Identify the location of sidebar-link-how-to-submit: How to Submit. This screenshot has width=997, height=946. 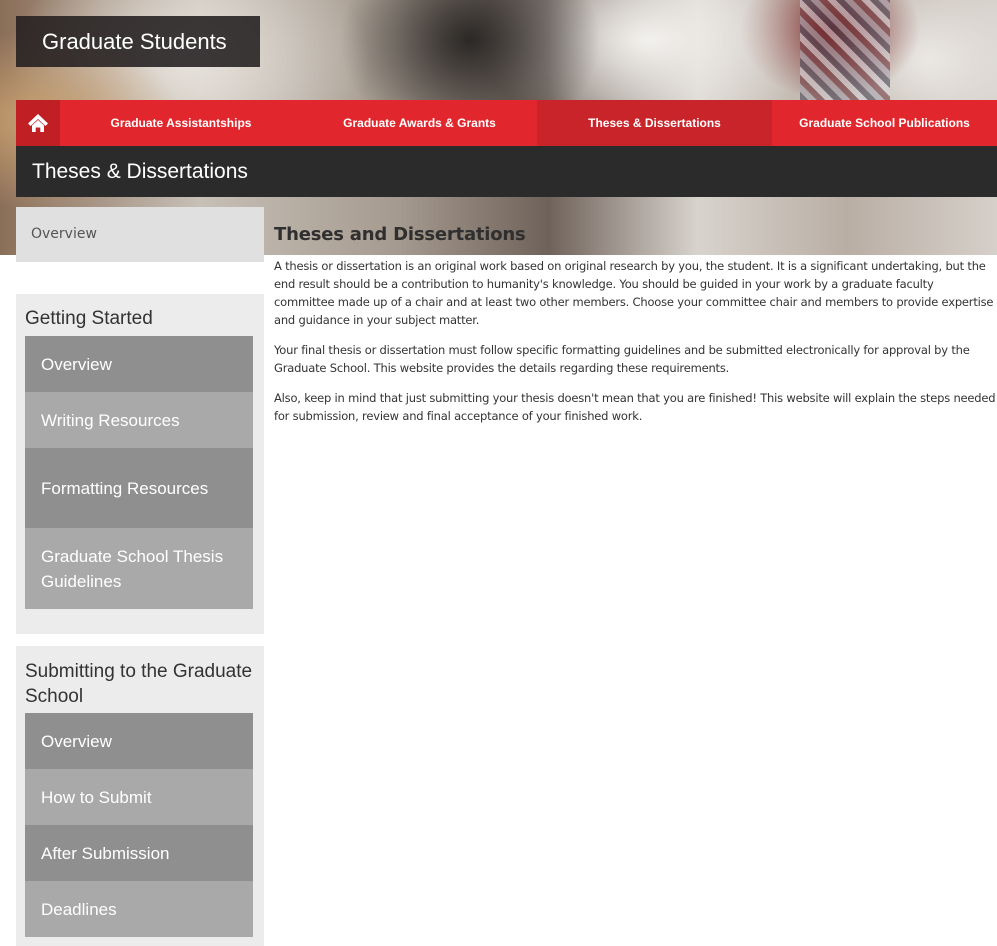
(139, 797).